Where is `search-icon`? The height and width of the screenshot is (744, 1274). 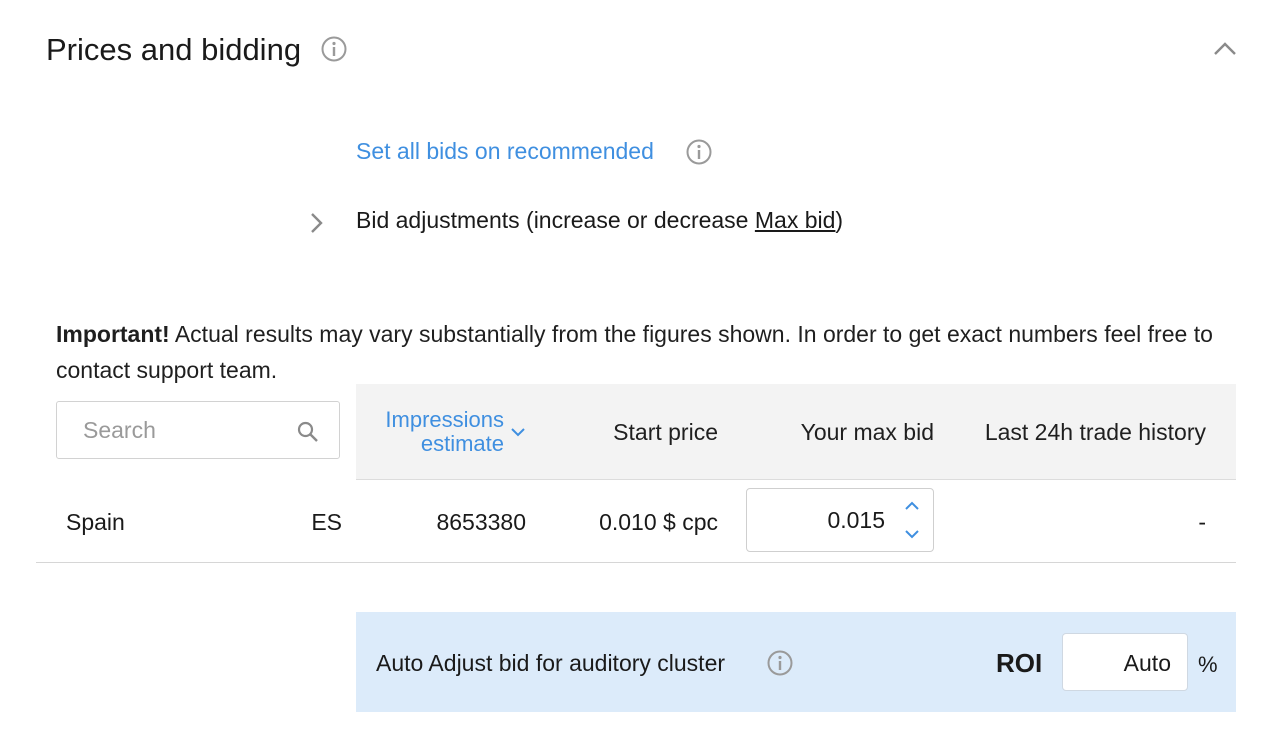
search-icon is located at coordinates (308, 432).